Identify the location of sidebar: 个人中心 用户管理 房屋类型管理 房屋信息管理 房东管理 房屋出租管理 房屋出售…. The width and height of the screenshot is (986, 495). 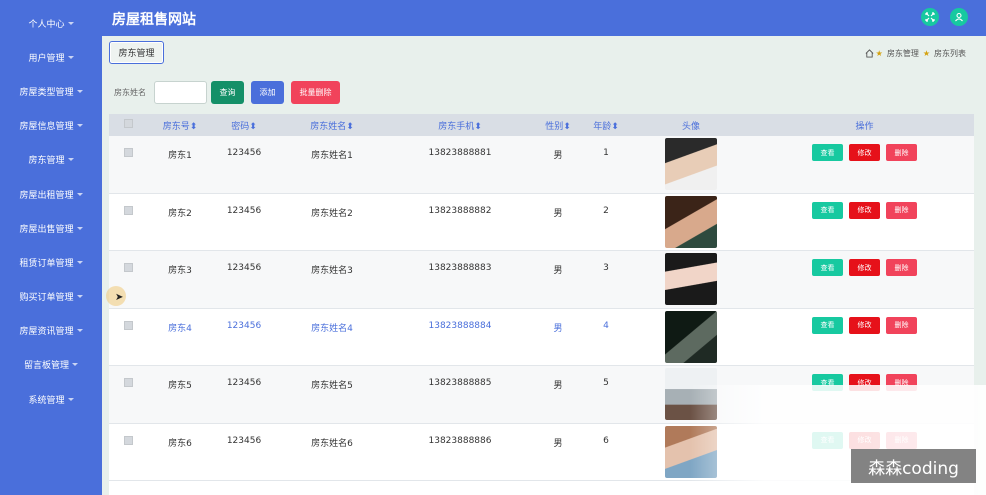
(51, 247).